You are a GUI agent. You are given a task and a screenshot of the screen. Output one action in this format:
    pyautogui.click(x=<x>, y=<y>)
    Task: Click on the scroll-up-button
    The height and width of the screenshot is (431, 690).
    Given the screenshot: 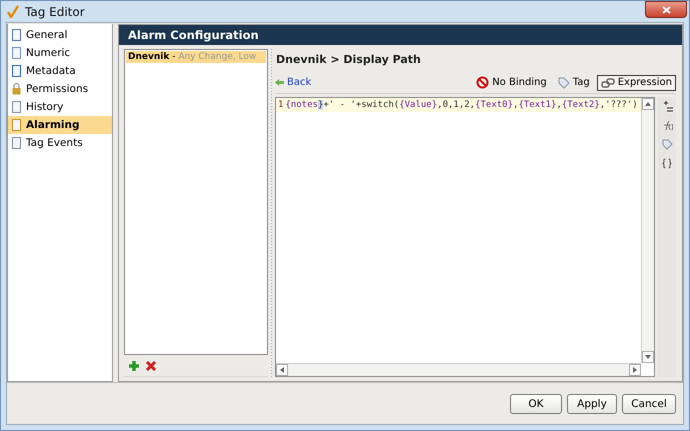 What is the action you would take?
    pyautogui.click(x=648, y=104)
    